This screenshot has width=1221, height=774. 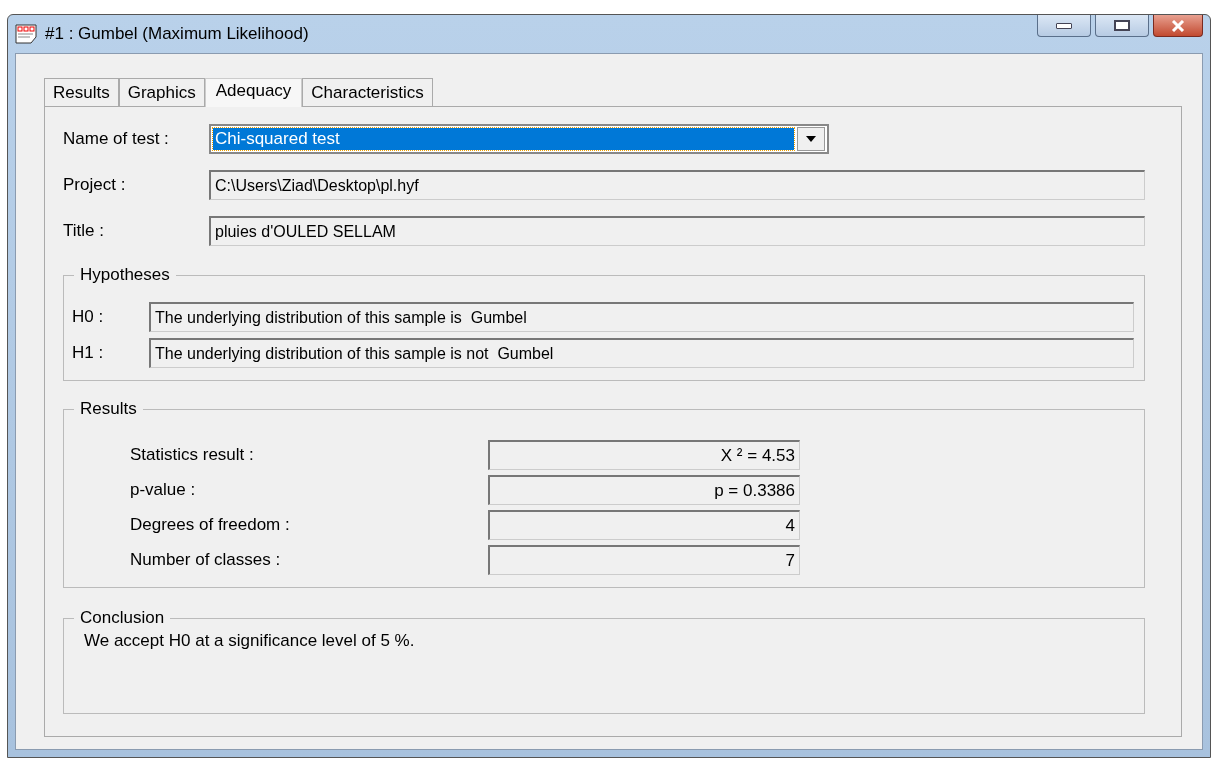 I want to click on field-label: p-value :, so click(x=163, y=490).